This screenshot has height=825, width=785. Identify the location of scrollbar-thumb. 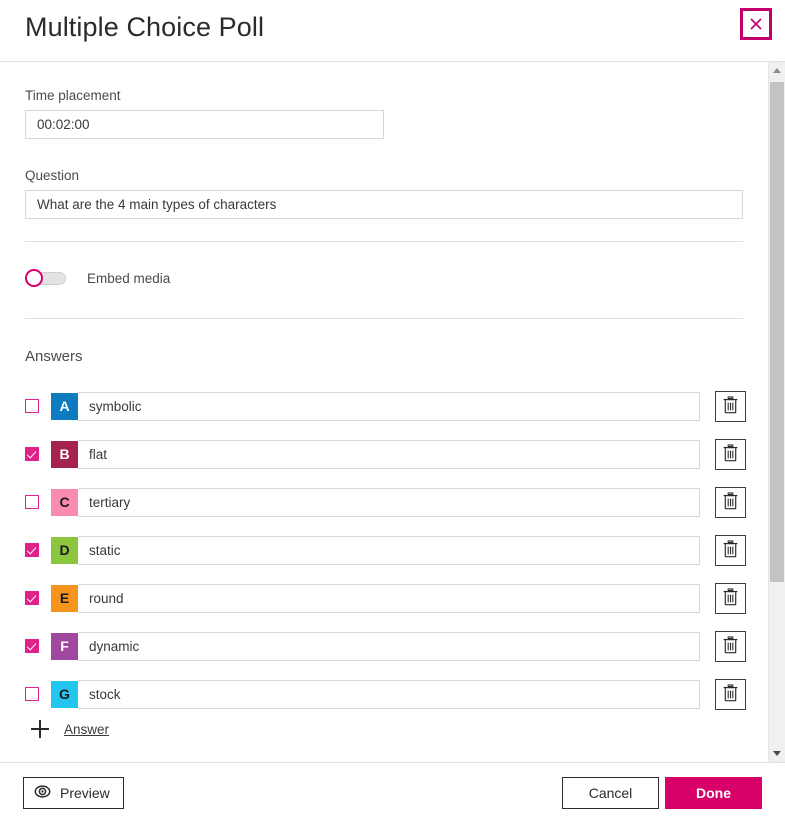
(777, 332).